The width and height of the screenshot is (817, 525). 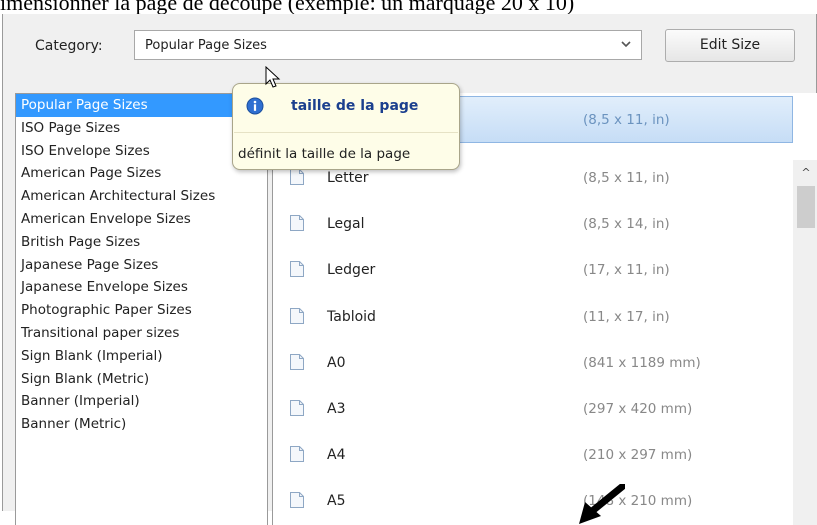 I want to click on size-row: A0 (841 x 1189 mm), so click(x=533, y=368).